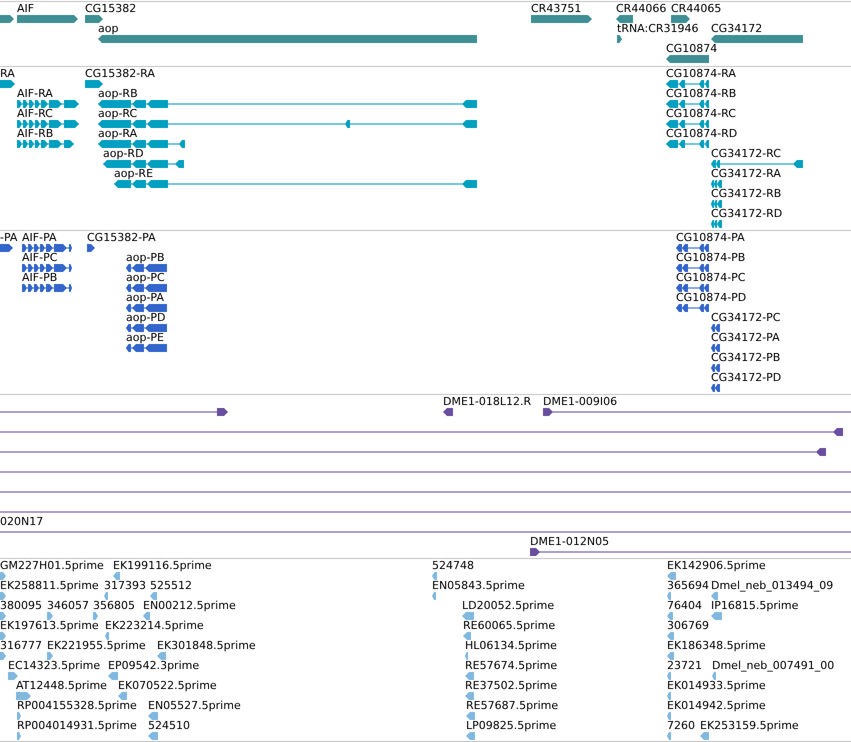 The width and height of the screenshot is (851, 742). Describe the element at coordinates (478, 586) in the screenshot. I see `feature-label: EN05843.5prime` at that location.